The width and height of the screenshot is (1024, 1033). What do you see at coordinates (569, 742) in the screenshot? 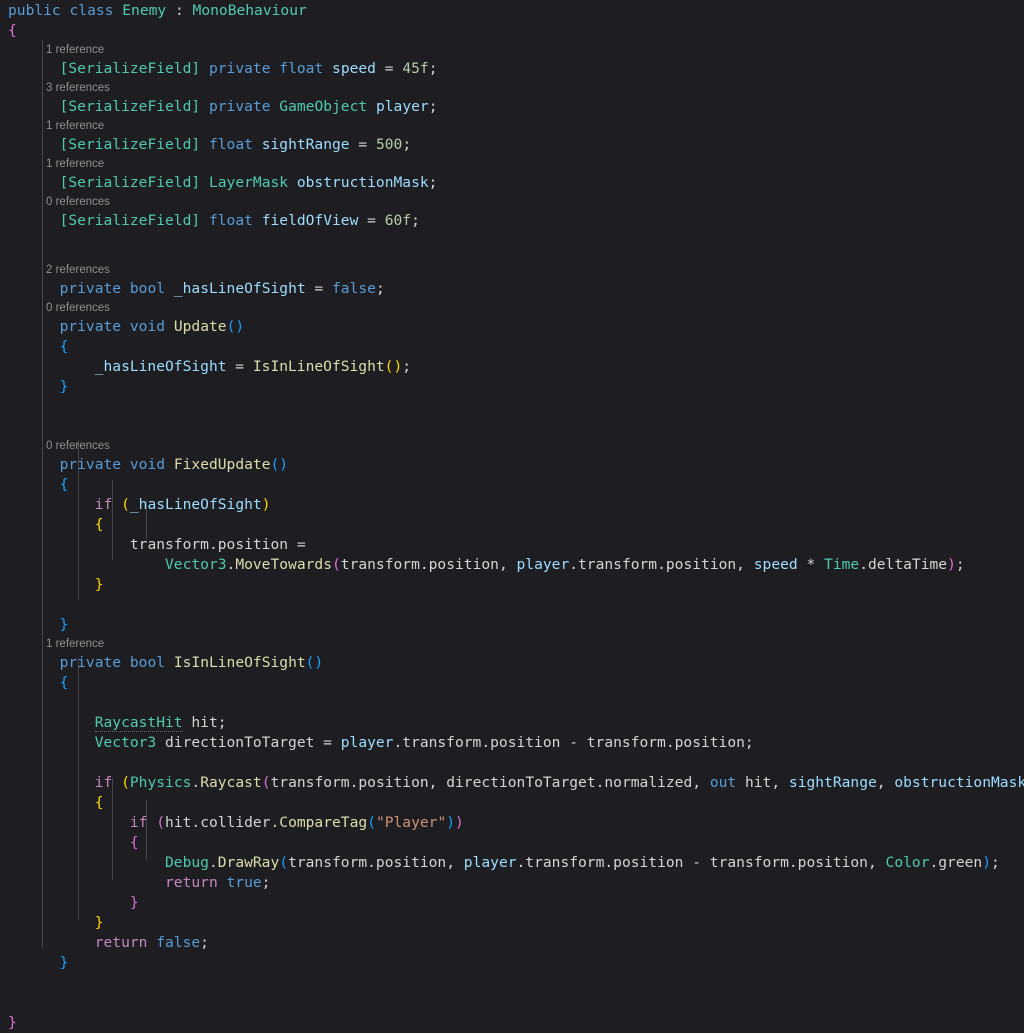
I see `expression-direction: .transform.position - transform.position` at bounding box center [569, 742].